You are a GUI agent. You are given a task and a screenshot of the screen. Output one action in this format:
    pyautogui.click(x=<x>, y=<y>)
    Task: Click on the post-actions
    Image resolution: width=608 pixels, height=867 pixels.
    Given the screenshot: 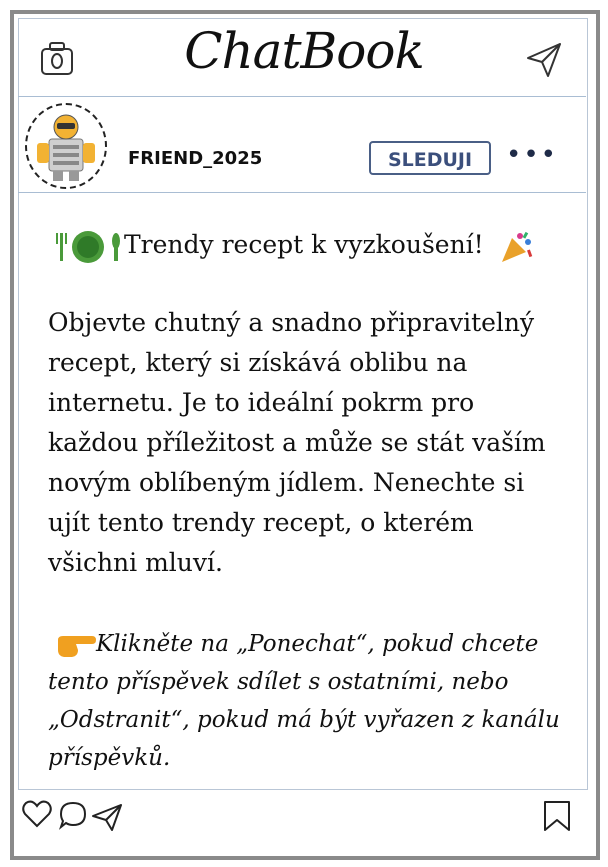 What is the action you would take?
    pyautogui.click(x=302, y=816)
    